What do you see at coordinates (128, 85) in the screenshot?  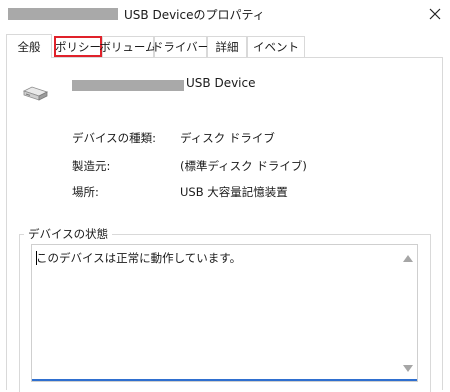 I see `device-name-redaction` at bounding box center [128, 85].